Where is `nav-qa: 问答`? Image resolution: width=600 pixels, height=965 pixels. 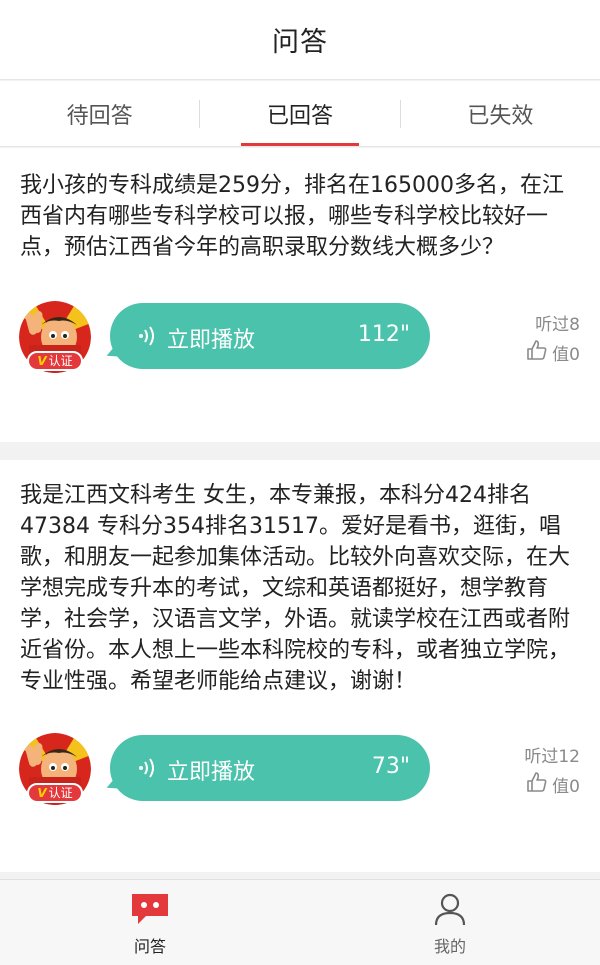
nav-qa: 问答 is located at coordinates (150, 922).